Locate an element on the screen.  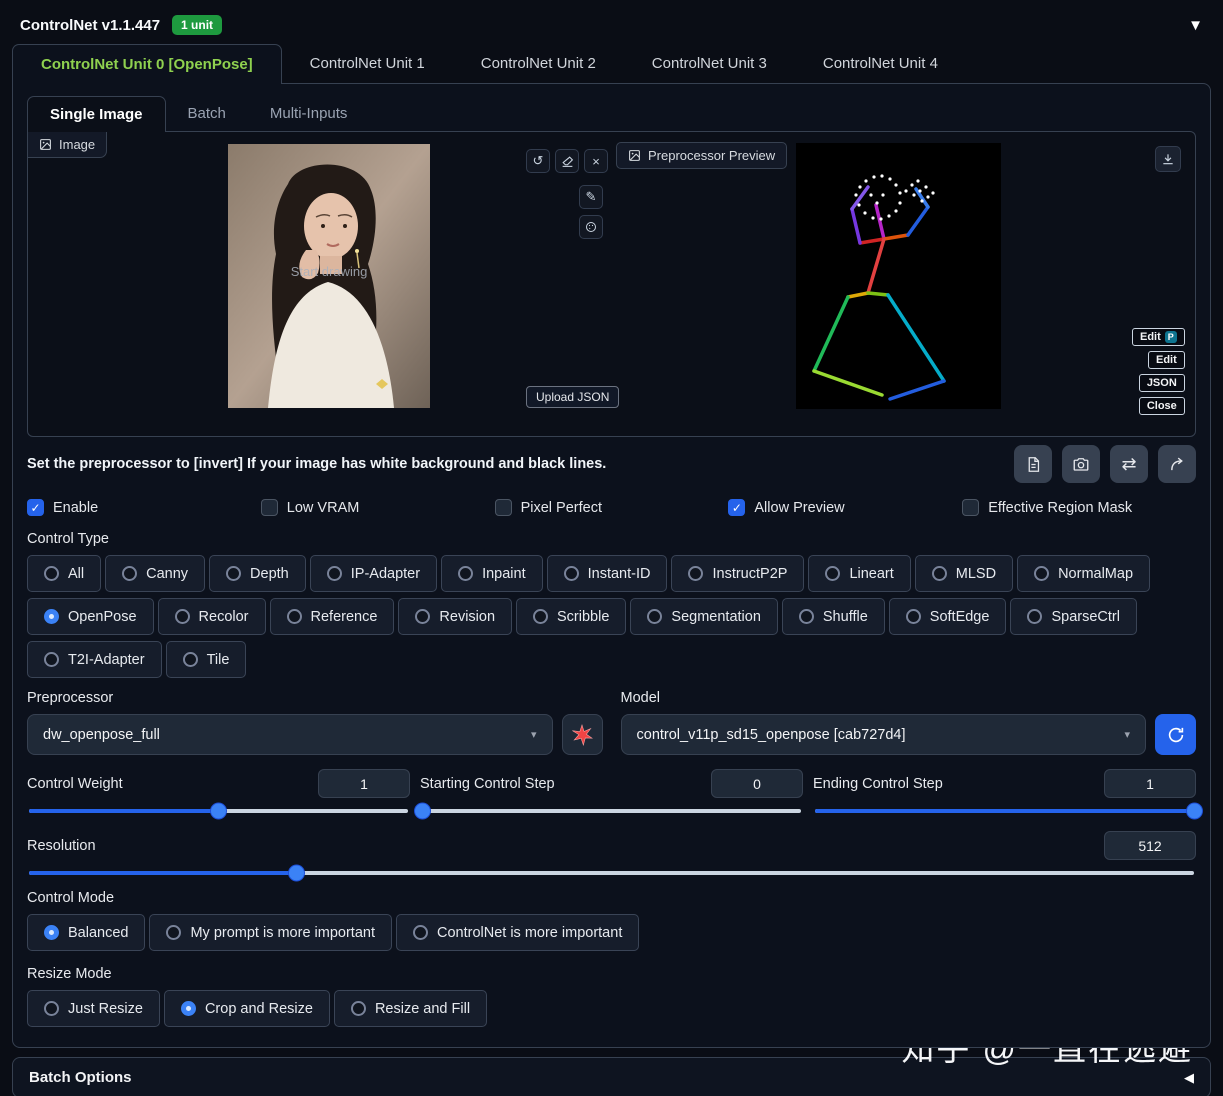
starting-step-group: Starting Control Step is located at coordinates (608, 795).